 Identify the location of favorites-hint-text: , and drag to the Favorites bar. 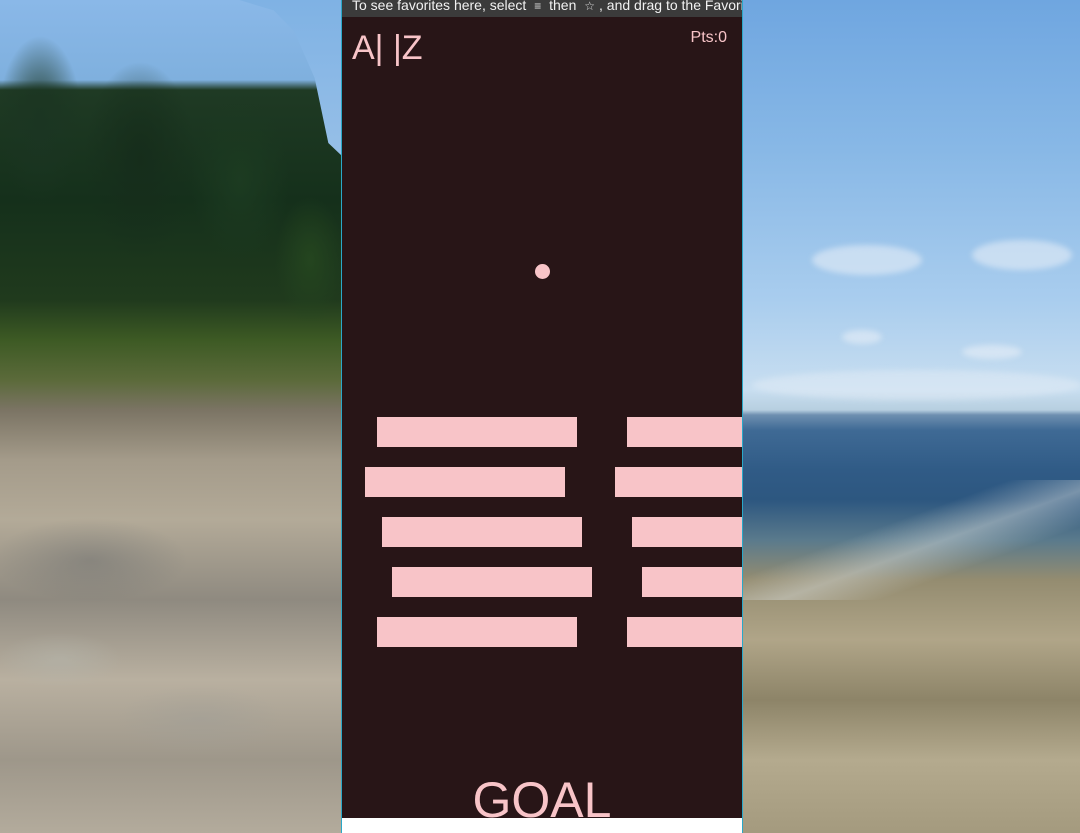
(670, 6).